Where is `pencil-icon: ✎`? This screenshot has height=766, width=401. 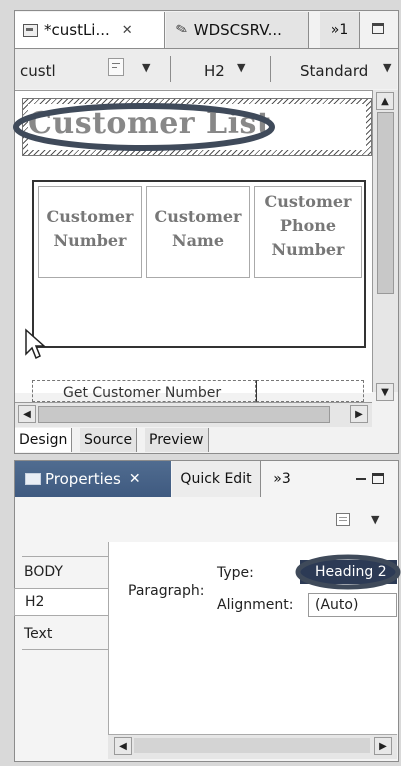 pencil-icon: ✎ is located at coordinates (182, 30).